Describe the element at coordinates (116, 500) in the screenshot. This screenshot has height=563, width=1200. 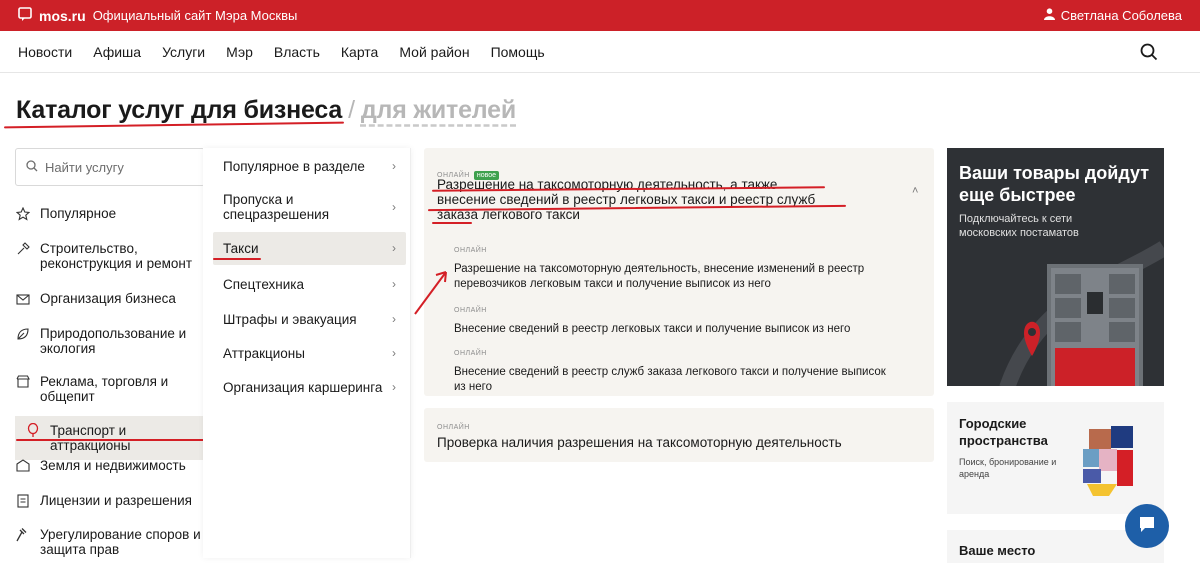
I see `category-label: Лицензии и разрешения` at that location.